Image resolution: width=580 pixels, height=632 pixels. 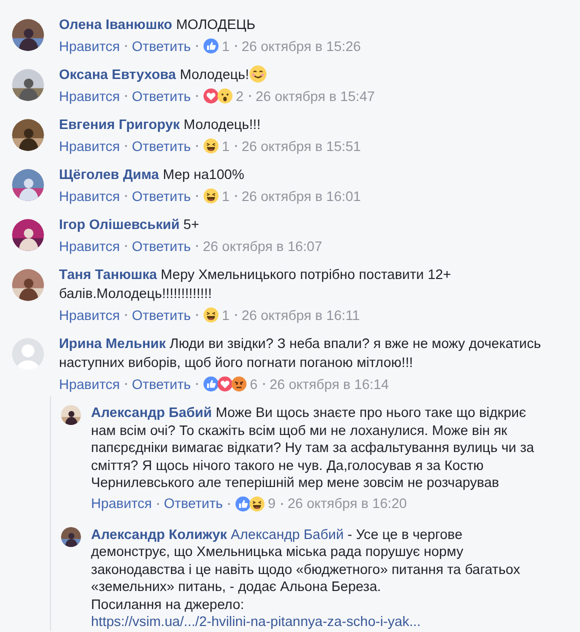 I want to click on mention-link: Александр Бабий, so click(x=287, y=534).